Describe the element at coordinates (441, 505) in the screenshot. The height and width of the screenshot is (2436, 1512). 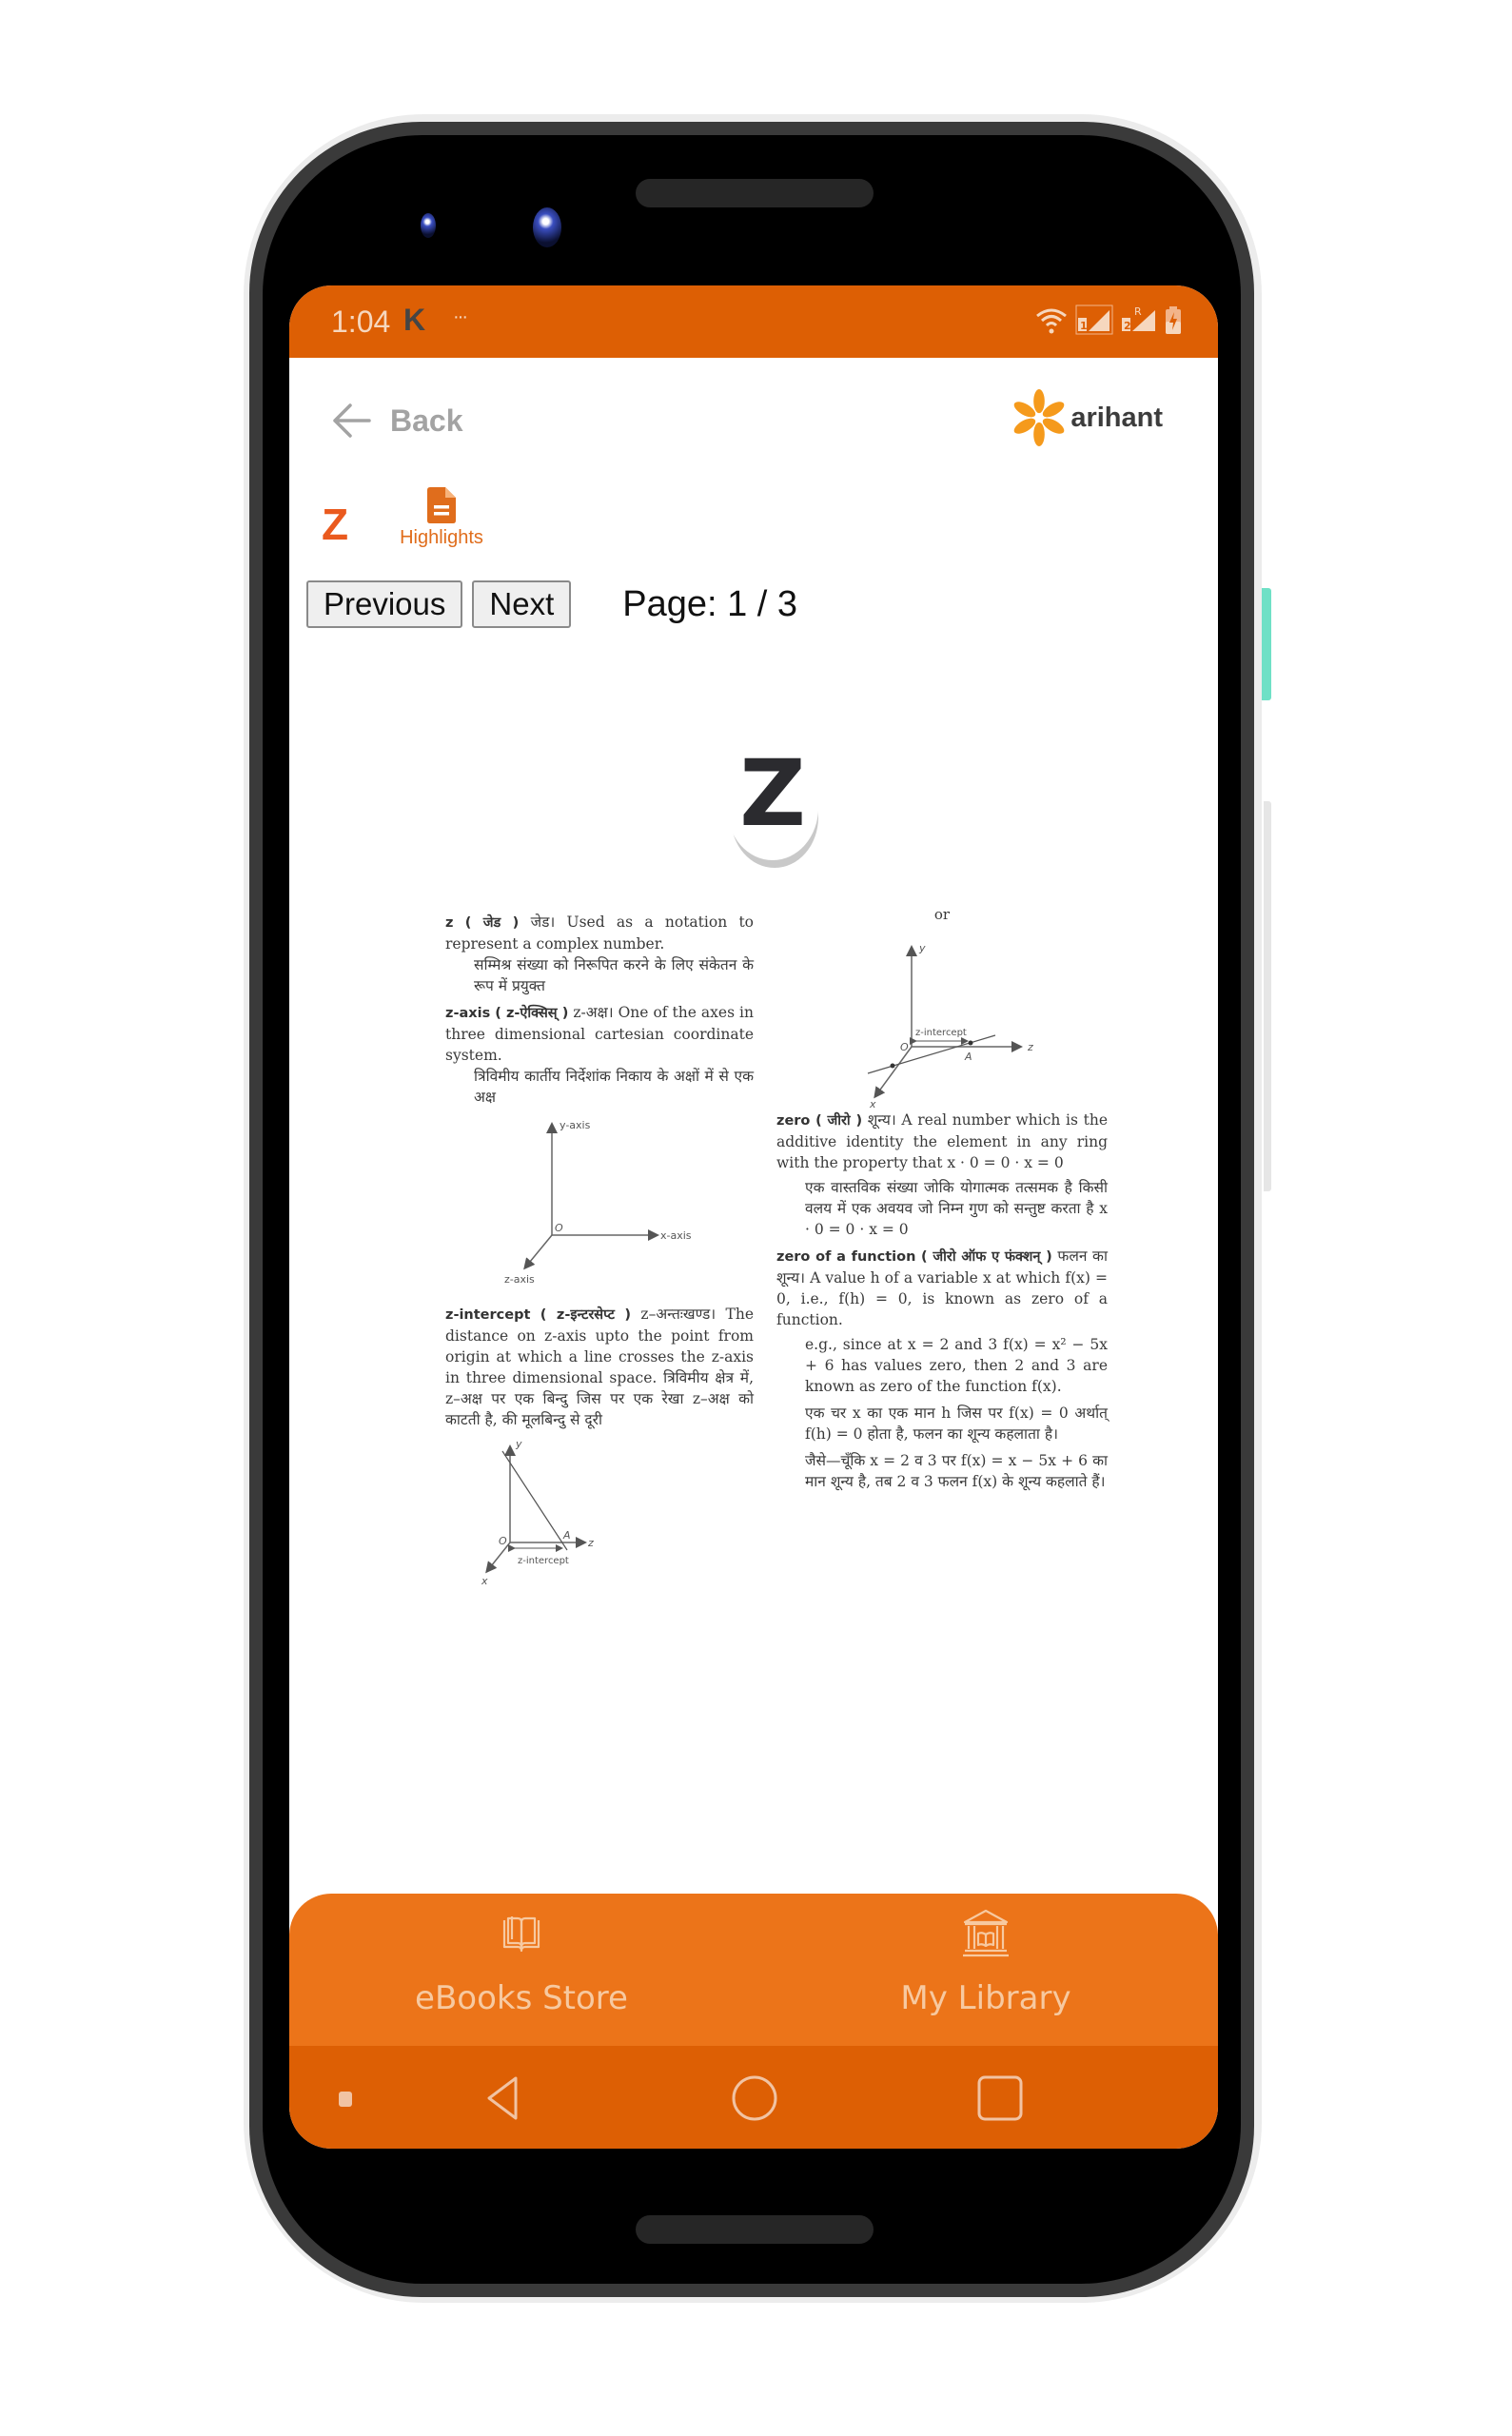
I see `document-icon` at that location.